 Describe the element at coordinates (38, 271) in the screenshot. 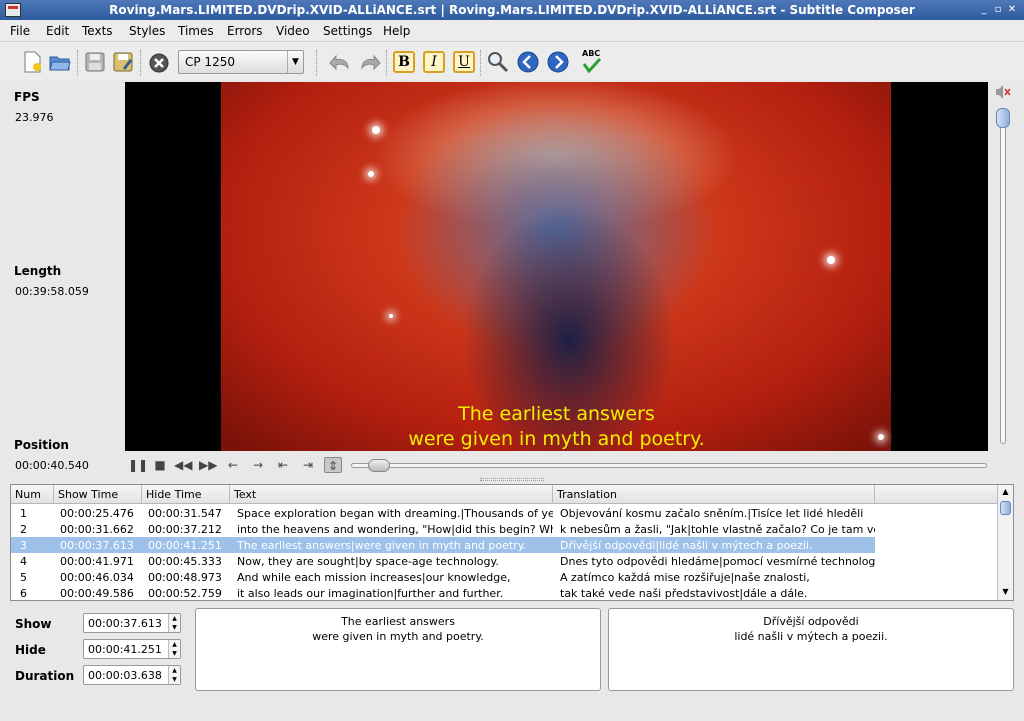

I see `length-label: Length` at that location.